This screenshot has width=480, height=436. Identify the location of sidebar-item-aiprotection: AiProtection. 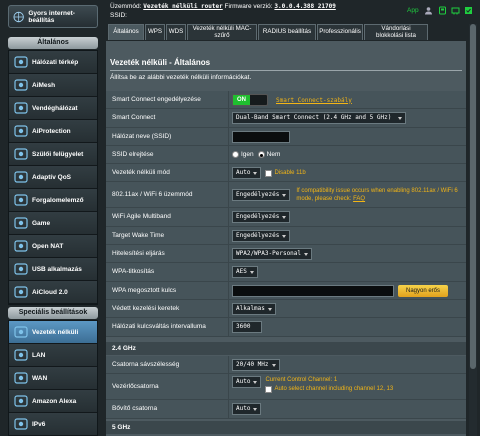
(53, 131).